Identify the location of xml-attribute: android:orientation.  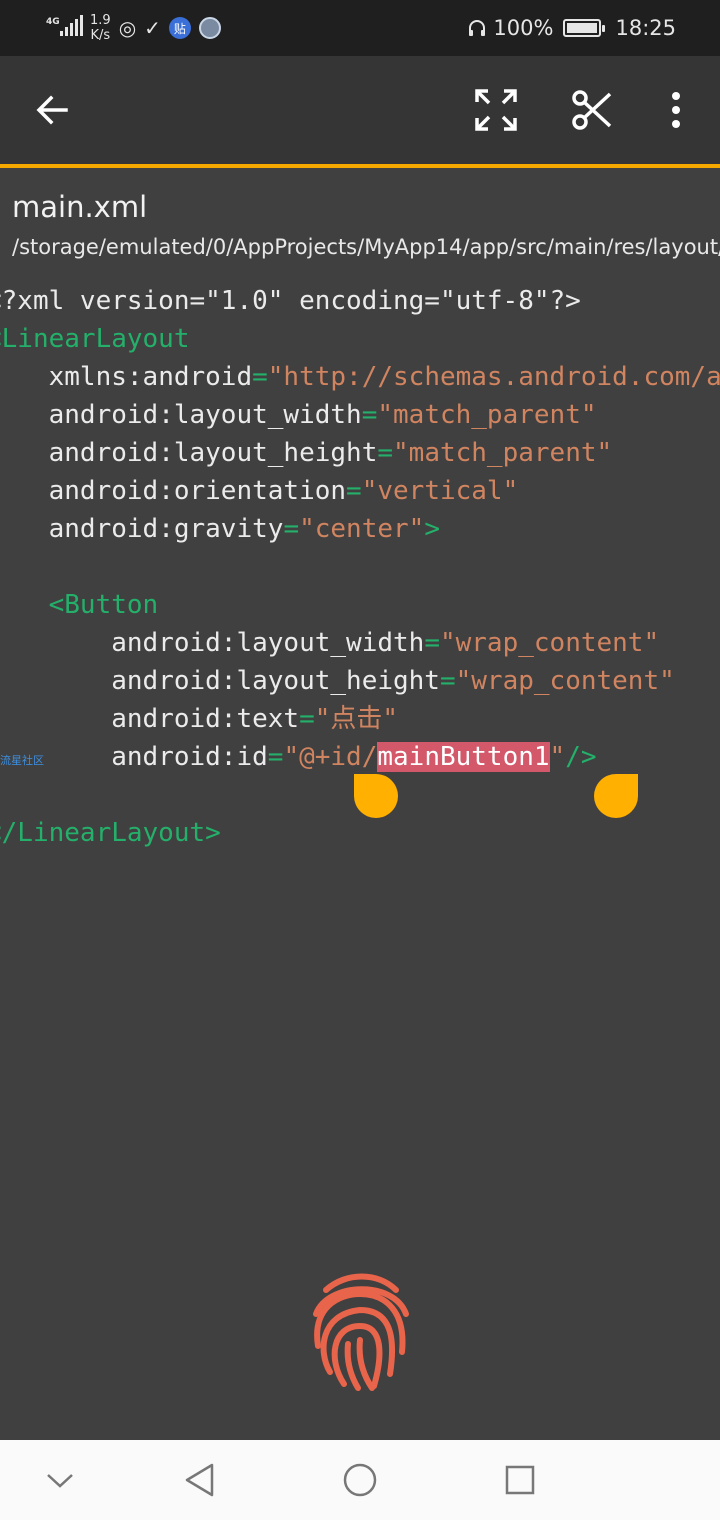
(197, 491).